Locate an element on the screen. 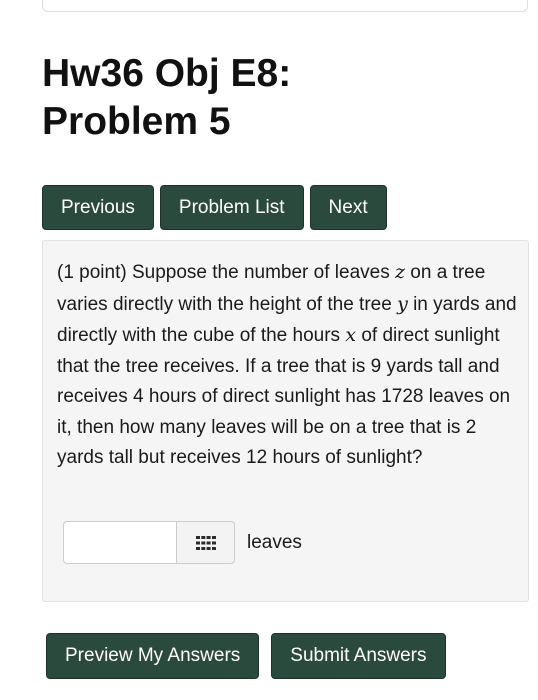 This screenshot has width=538, height=700. answer-row: leaves is located at coordinates (182, 542).